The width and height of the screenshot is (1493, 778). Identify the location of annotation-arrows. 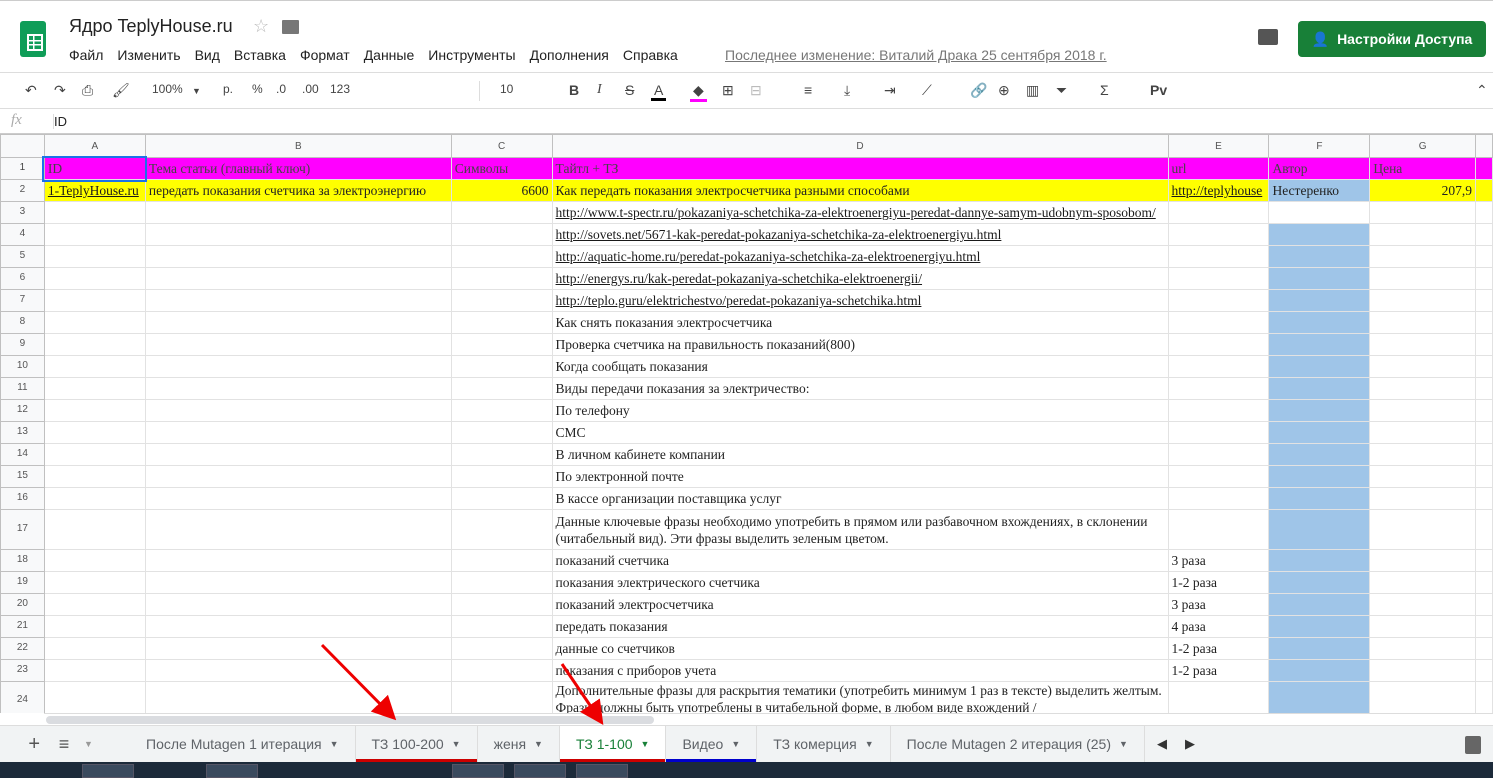
(462, 684).